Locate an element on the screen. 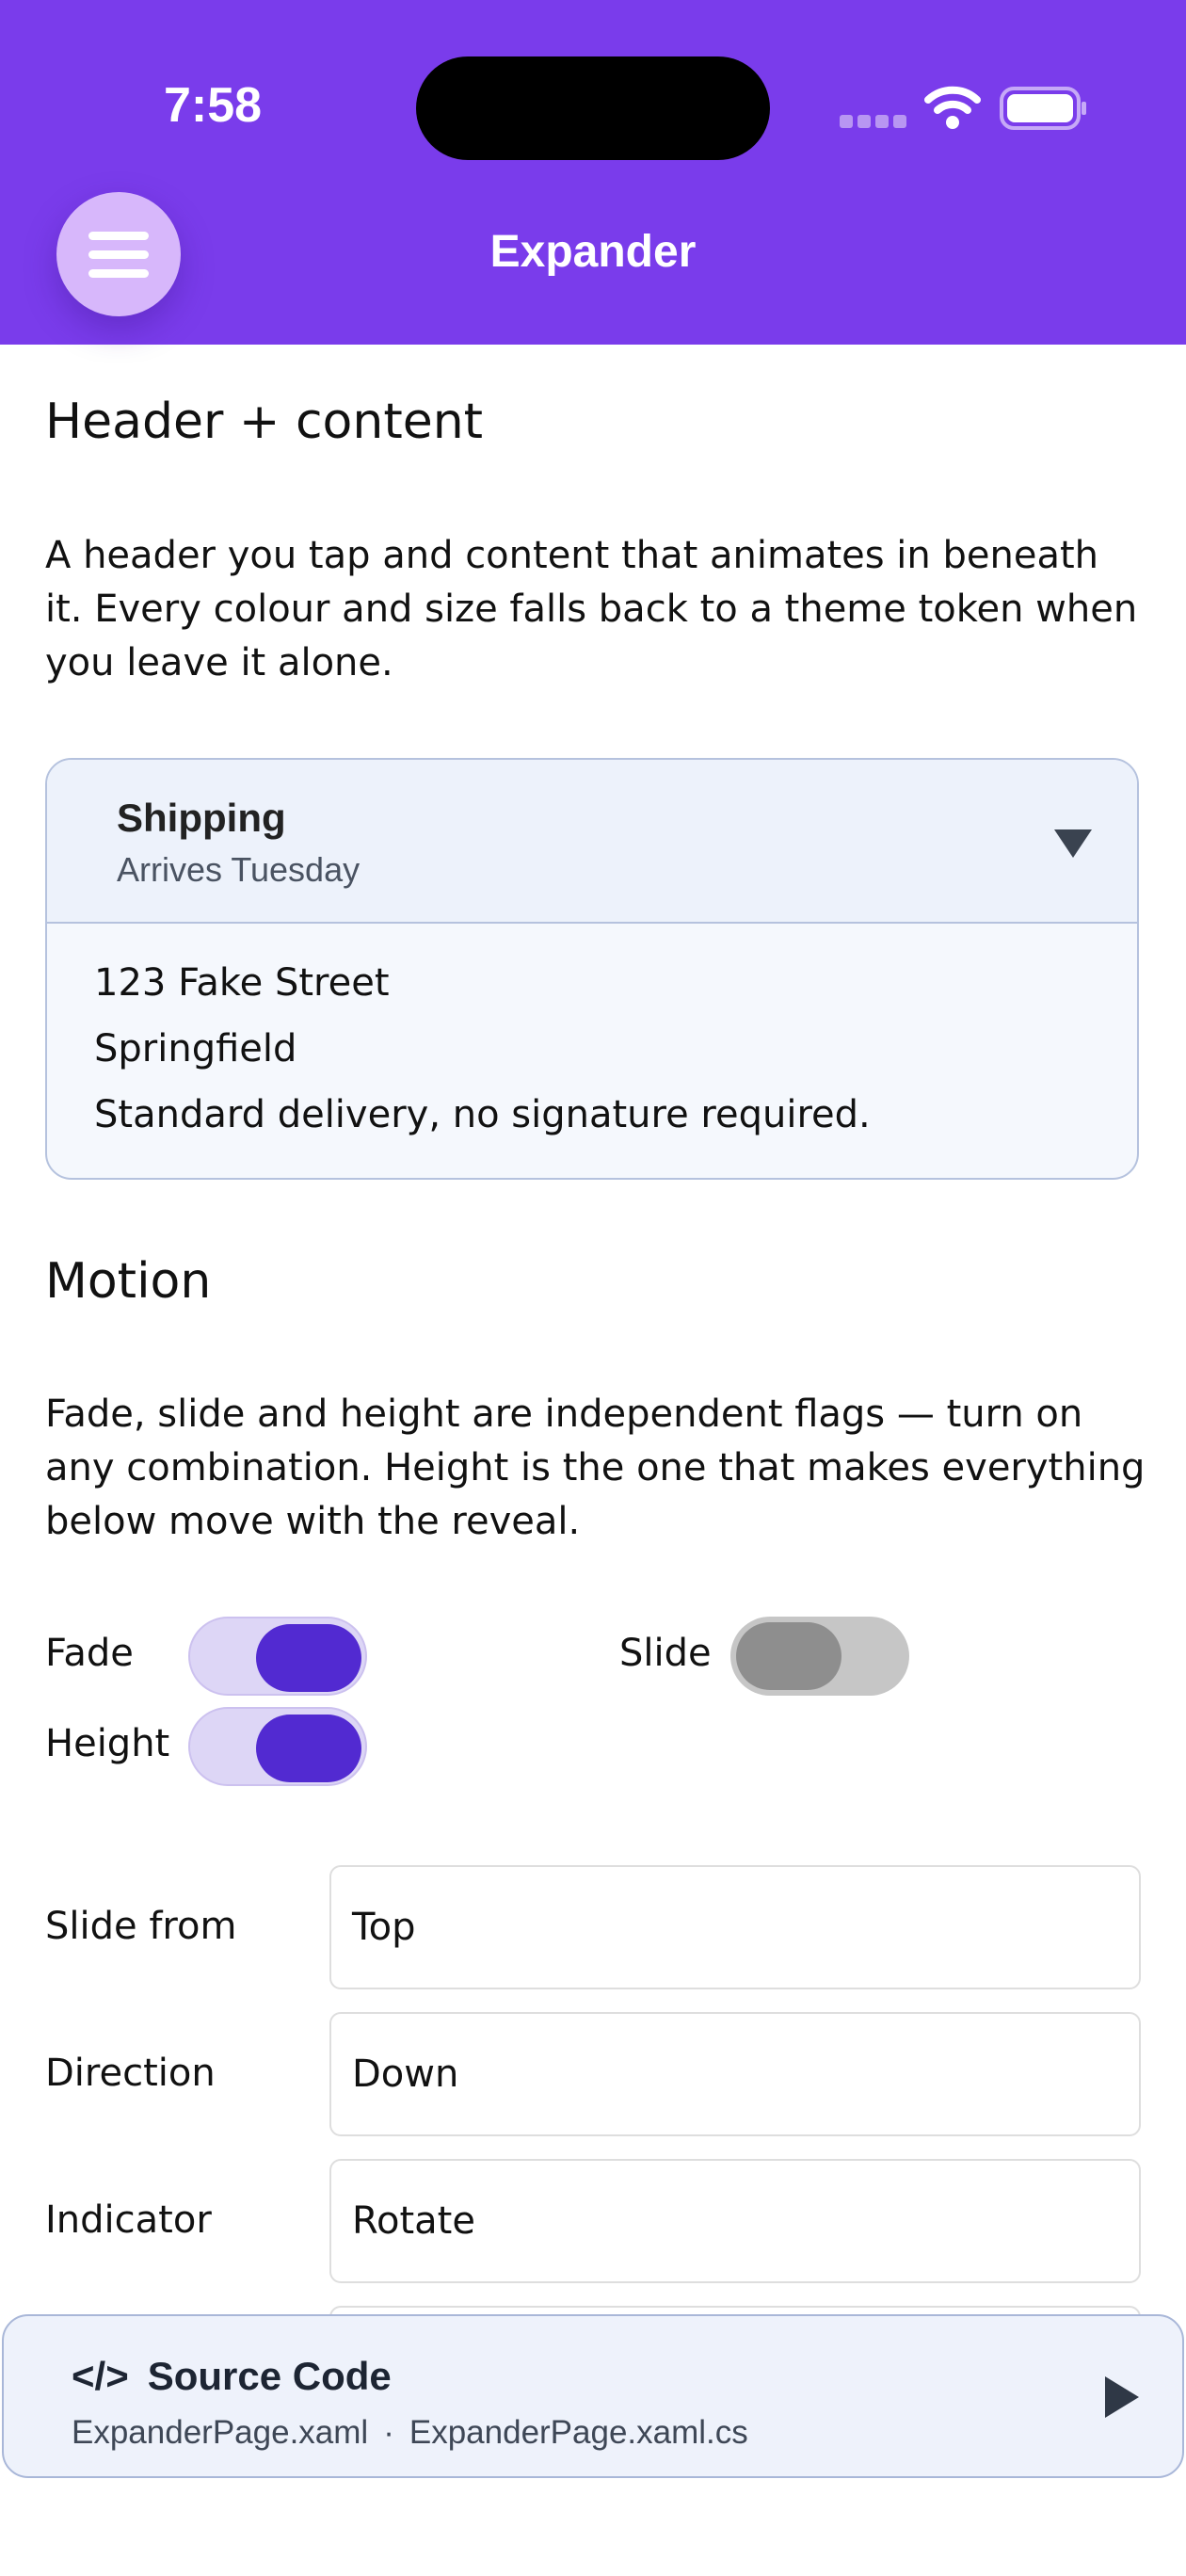 This screenshot has width=1186, height=2576. play-icon is located at coordinates (1122, 2397).